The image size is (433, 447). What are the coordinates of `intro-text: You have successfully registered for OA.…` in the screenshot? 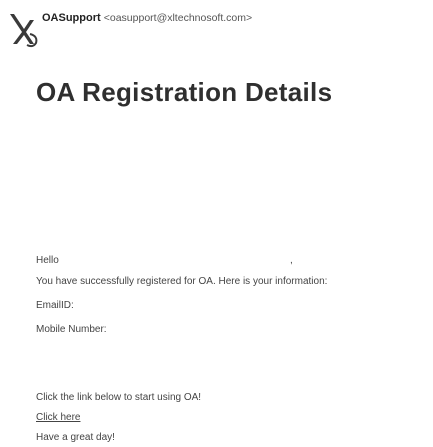 It's located at (182, 281).